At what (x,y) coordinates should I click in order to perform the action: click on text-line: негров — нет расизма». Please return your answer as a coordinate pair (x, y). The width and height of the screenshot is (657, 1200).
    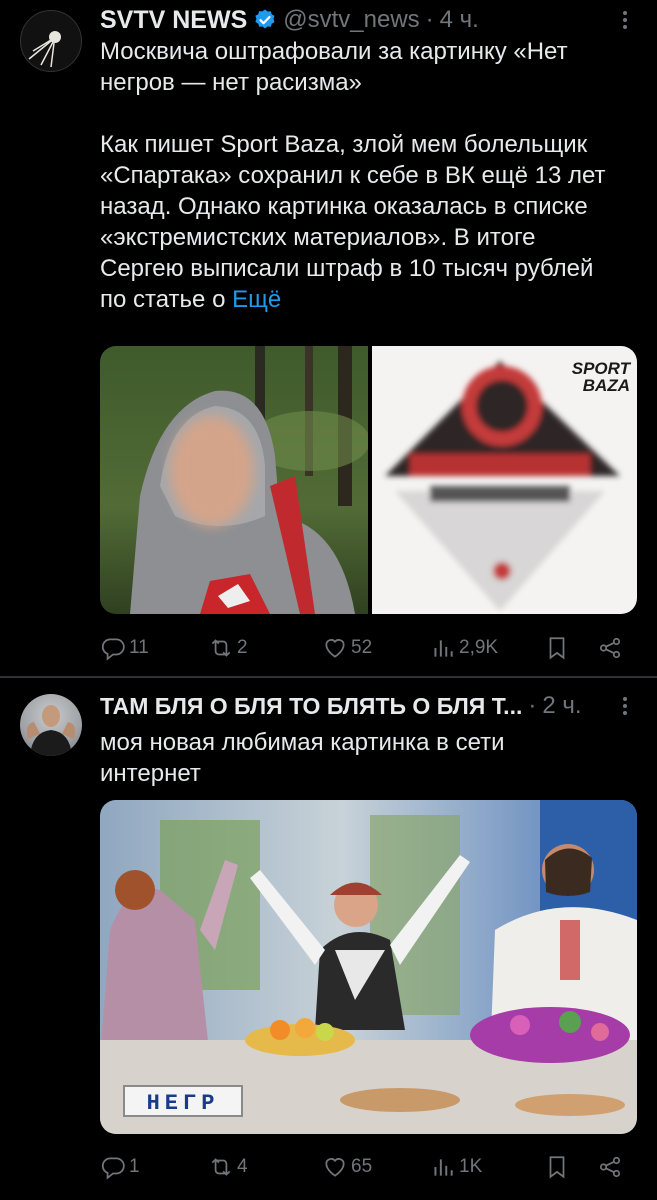
    Looking at the image, I should click on (231, 82).